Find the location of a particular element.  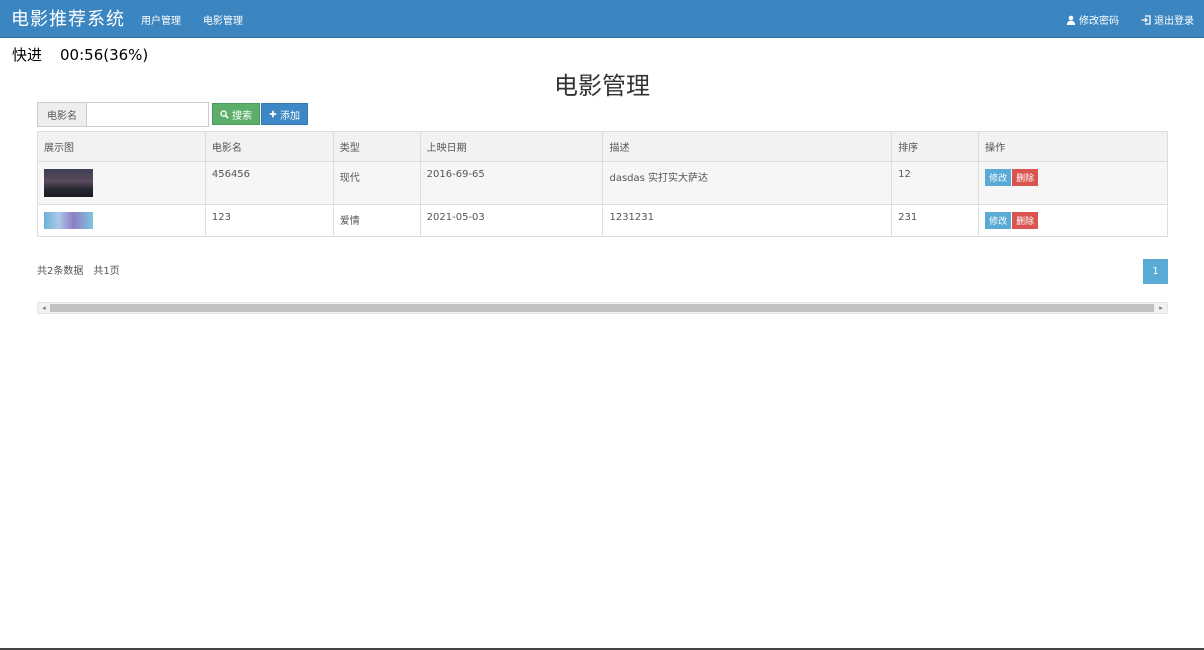

table-row: 123 爱情 2021-05-03 1231231 231 修改 删除 is located at coordinates (602, 220).